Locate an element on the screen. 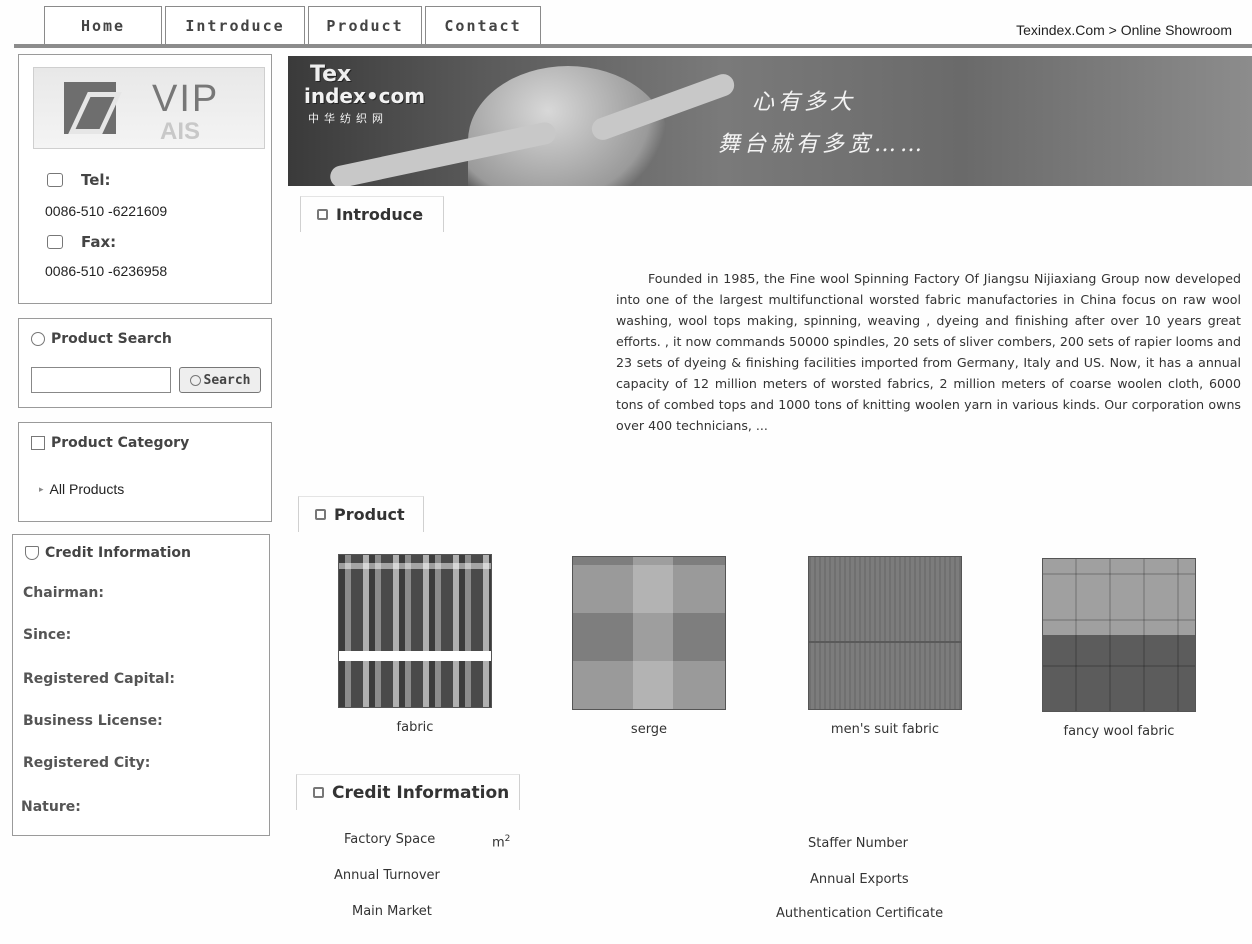  product-image-fabric is located at coordinates (415, 631).